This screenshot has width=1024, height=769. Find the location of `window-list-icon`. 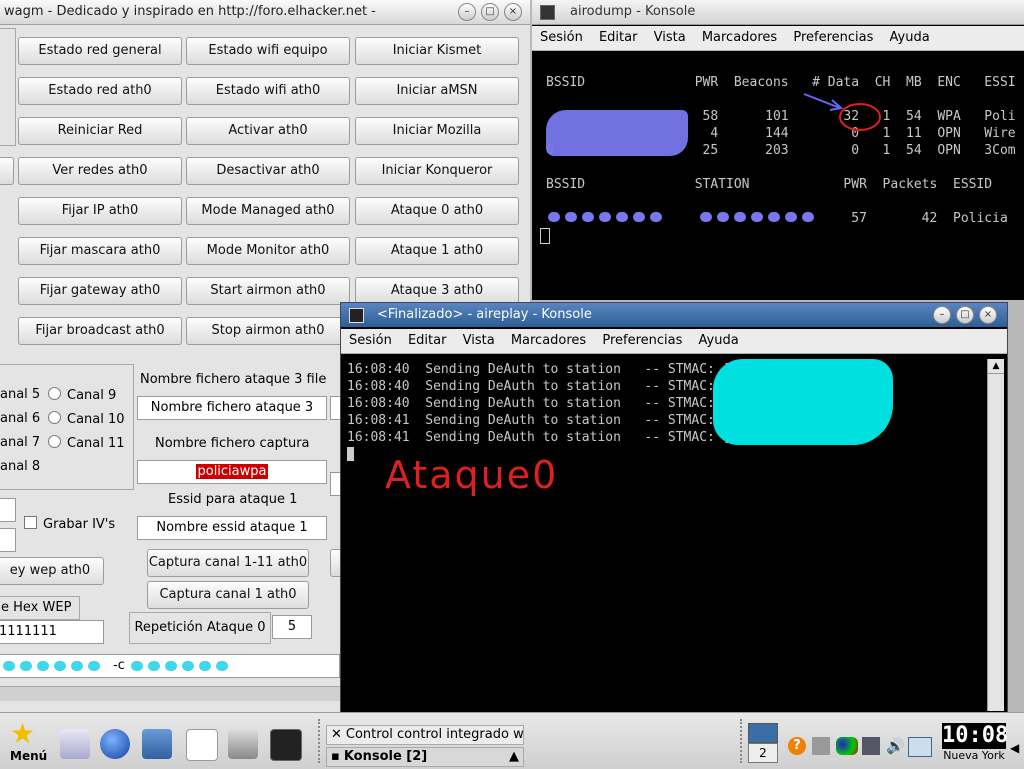

window-list-icon is located at coordinates (920, 747).